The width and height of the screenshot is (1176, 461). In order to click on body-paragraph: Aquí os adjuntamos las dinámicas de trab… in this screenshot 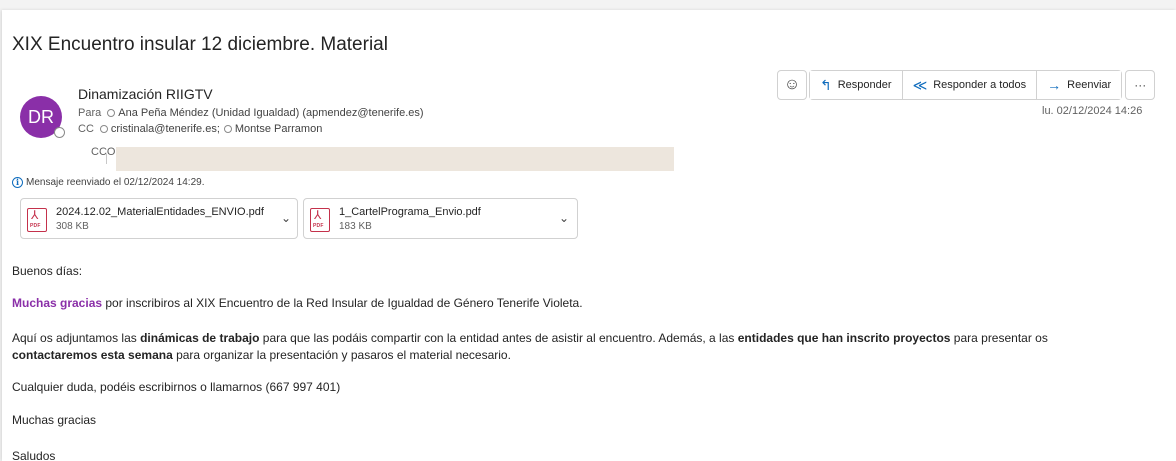, I will do `click(530, 338)`.